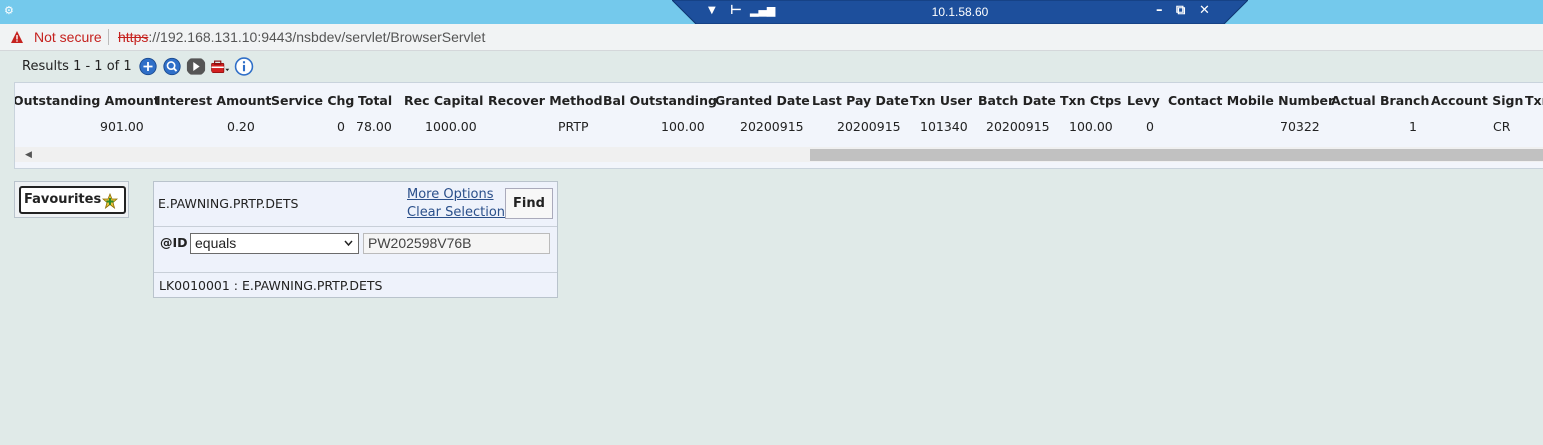 This screenshot has height=445, width=1543. What do you see at coordinates (196, 66) in the screenshot?
I see `next-icon` at bounding box center [196, 66].